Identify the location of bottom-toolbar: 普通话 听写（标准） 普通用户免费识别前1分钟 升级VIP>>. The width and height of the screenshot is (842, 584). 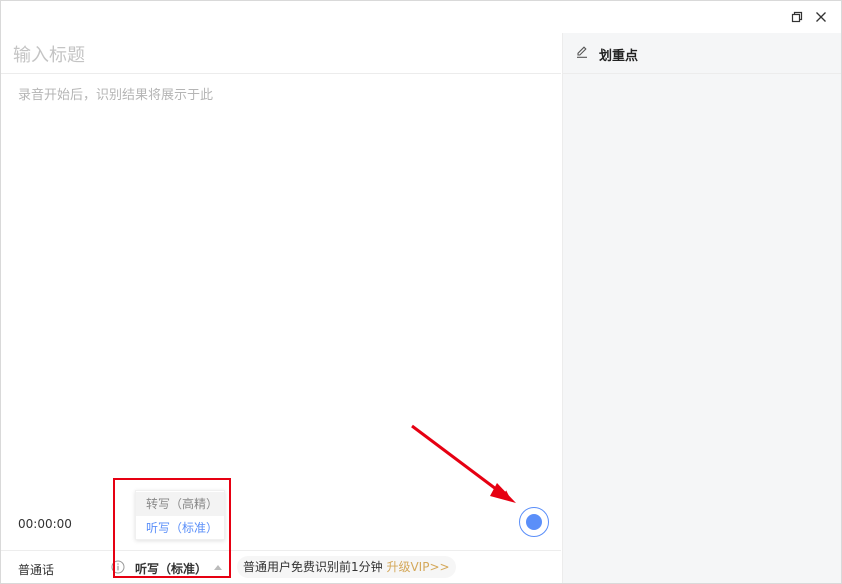
(281, 566).